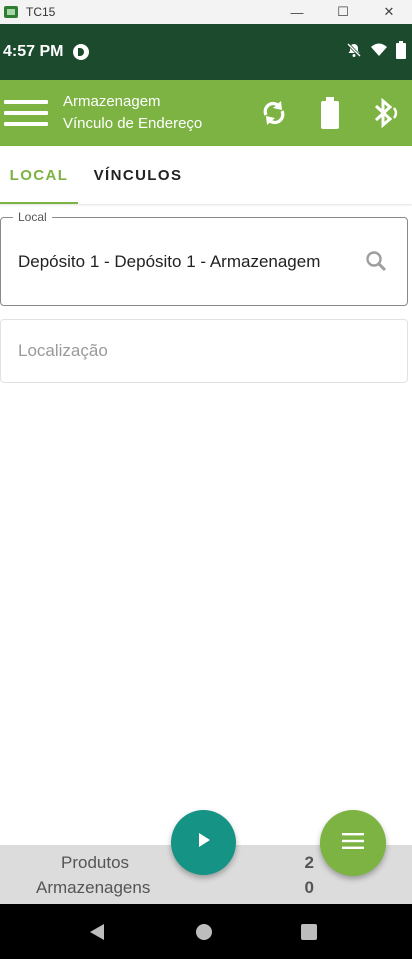 The height and width of the screenshot is (959, 412). What do you see at coordinates (112, 101) in the screenshot?
I see `app-title: Armazenagem` at bounding box center [112, 101].